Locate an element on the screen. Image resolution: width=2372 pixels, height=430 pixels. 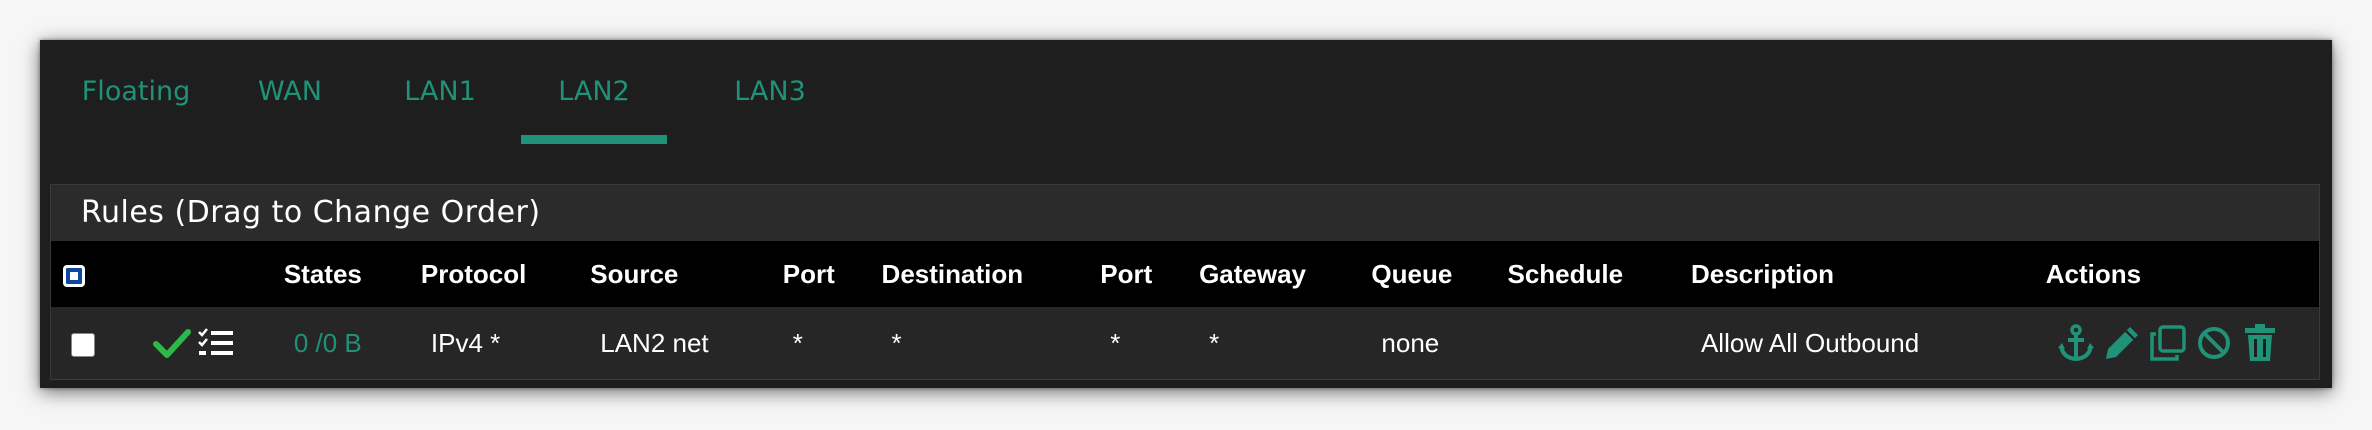
port-value: * is located at coordinates (797, 342).